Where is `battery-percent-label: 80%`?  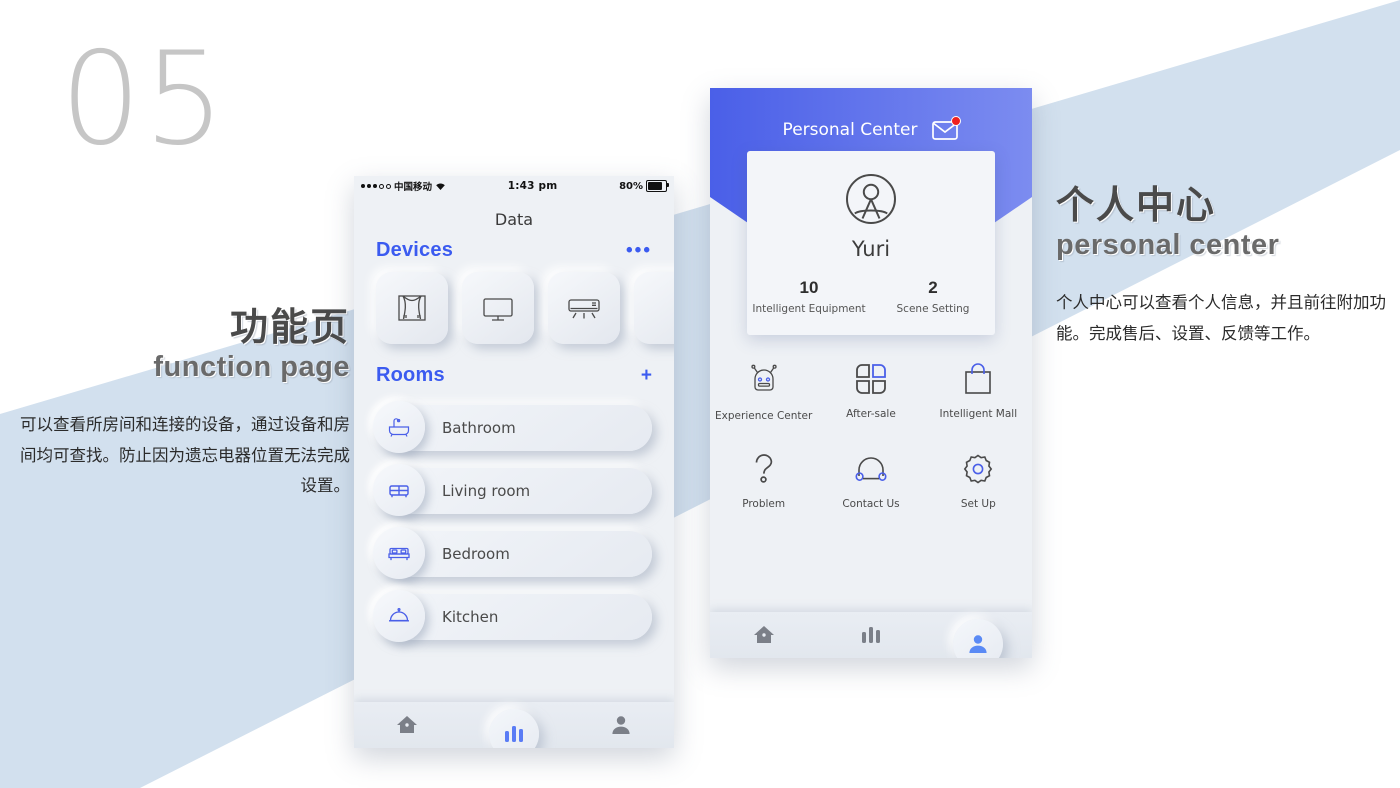 battery-percent-label: 80% is located at coordinates (631, 186).